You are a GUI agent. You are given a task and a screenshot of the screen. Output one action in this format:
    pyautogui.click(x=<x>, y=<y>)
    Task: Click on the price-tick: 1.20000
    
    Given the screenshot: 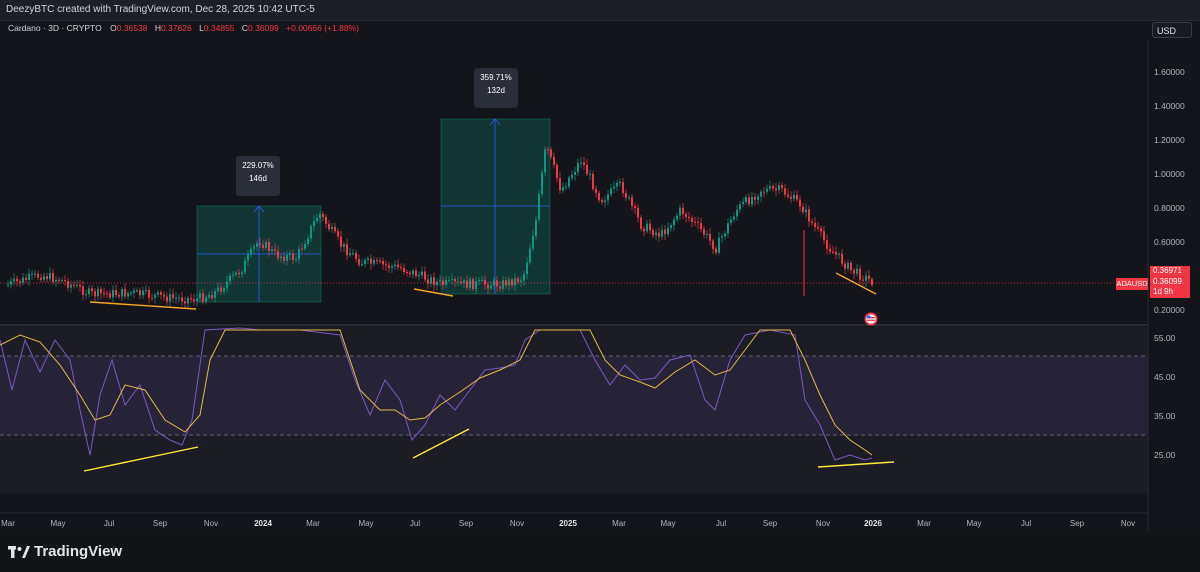 What is the action you would take?
    pyautogui.click(x=1169, y=140)
    